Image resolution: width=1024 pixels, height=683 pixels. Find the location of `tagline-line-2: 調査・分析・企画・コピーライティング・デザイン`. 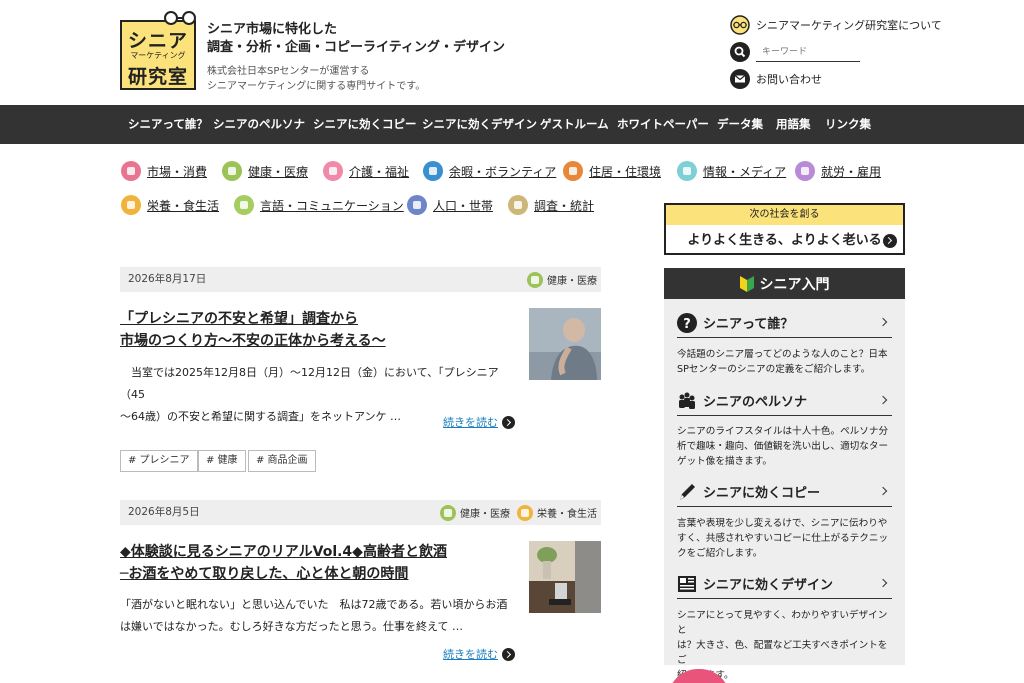

tagline-line-2: 調査・分析・企画・コピーライティング・デザイン is located at coordinates (356, 47).